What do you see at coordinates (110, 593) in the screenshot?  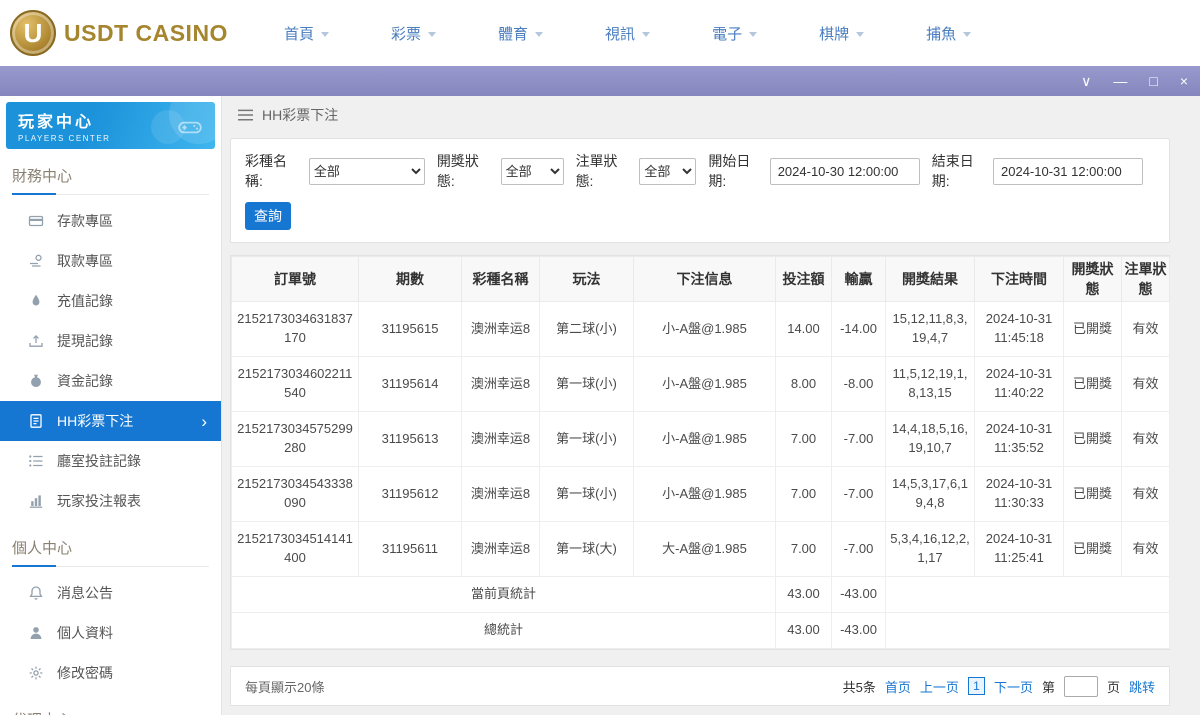 I see `sidebar-item: 消息公告` at bounding box center [110, 593].